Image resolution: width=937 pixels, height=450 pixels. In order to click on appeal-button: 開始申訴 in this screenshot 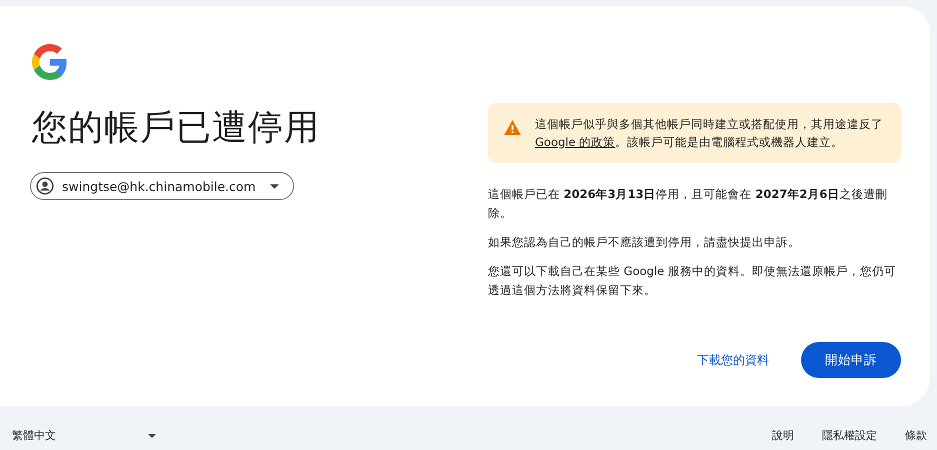, I will do `click(851, 360)`.